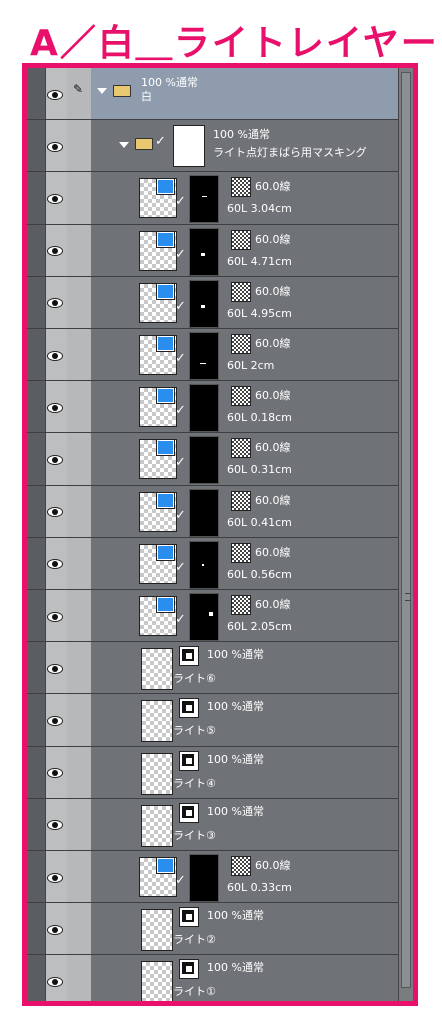 The width and height of the screenshot is (442, 1024). I want to click on layer-text: 白, so click(146, 96).